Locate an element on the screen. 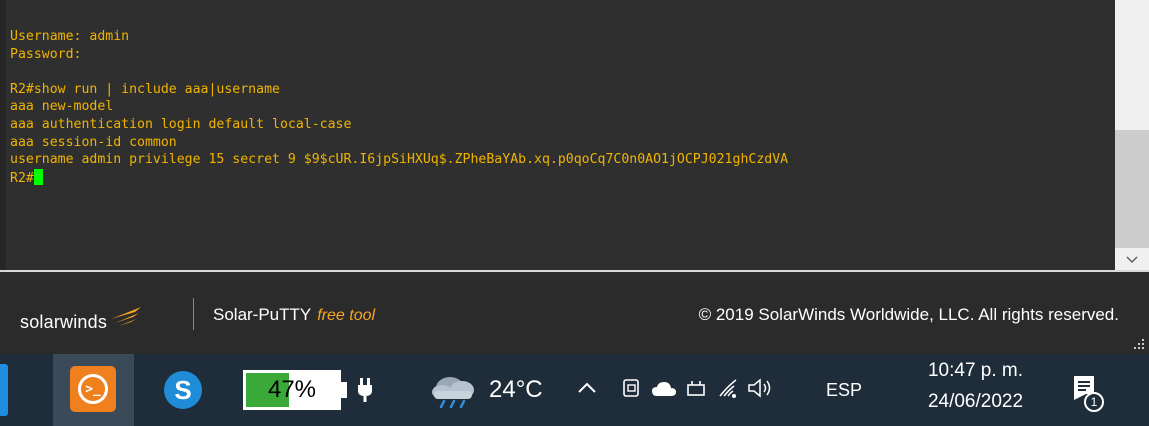  product-title: Solar-PuTTY free tool is located at coordinates (294, 315).